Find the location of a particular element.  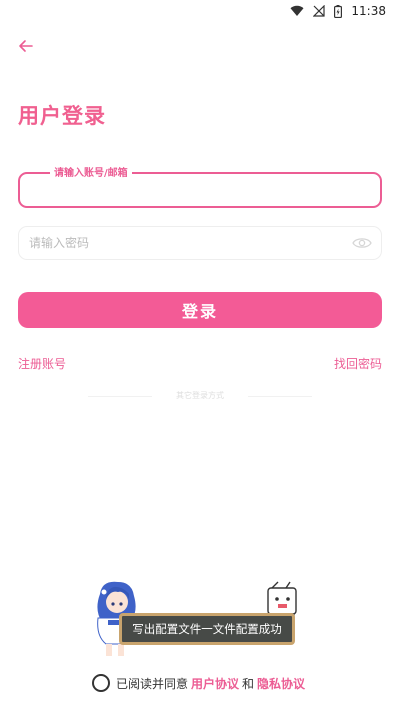

user-agreement-link: 用户协议 is located at coordinates (215, 683).